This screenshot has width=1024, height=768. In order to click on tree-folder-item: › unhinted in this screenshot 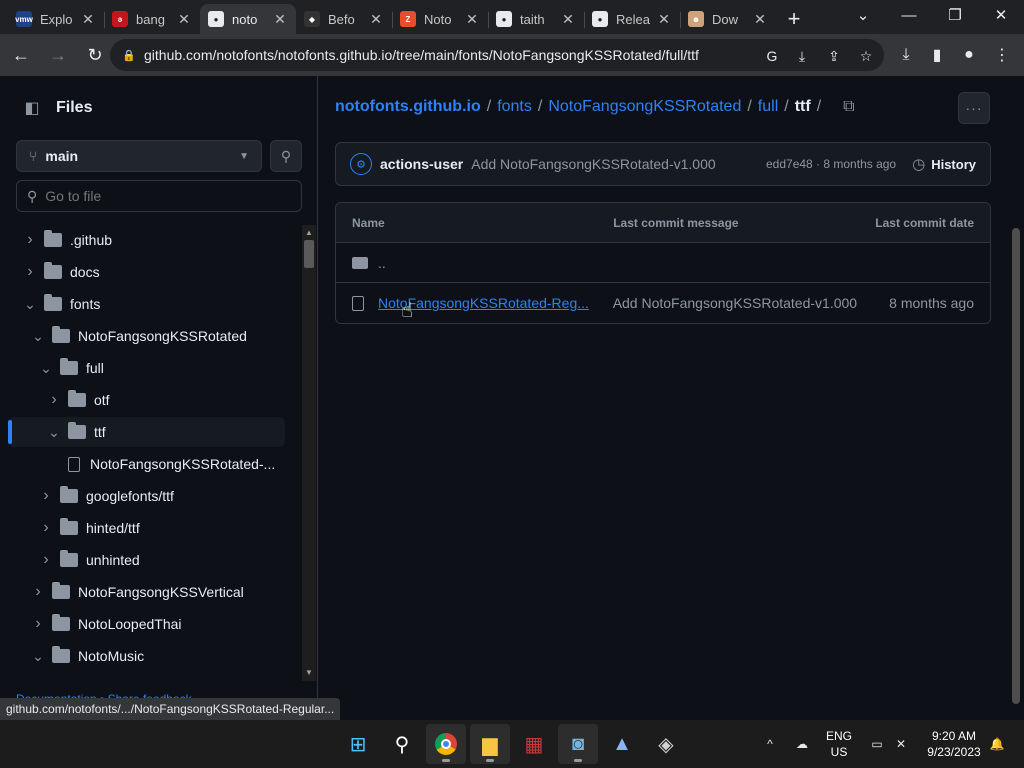, I will do `click(146, 560)`.